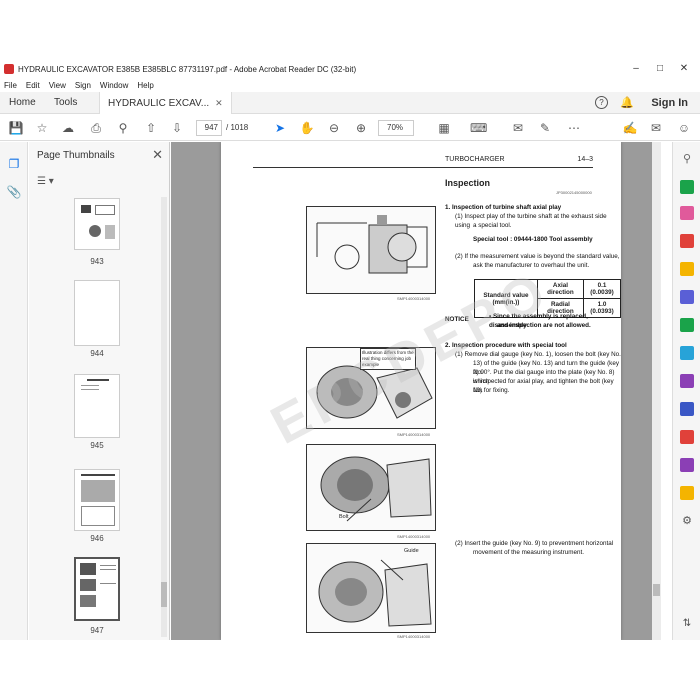 The width and height of the screenshot is (700, 700). Describe the element at coordinates (10, 85) in the screenshot. I see `menu-file: File` at that location.